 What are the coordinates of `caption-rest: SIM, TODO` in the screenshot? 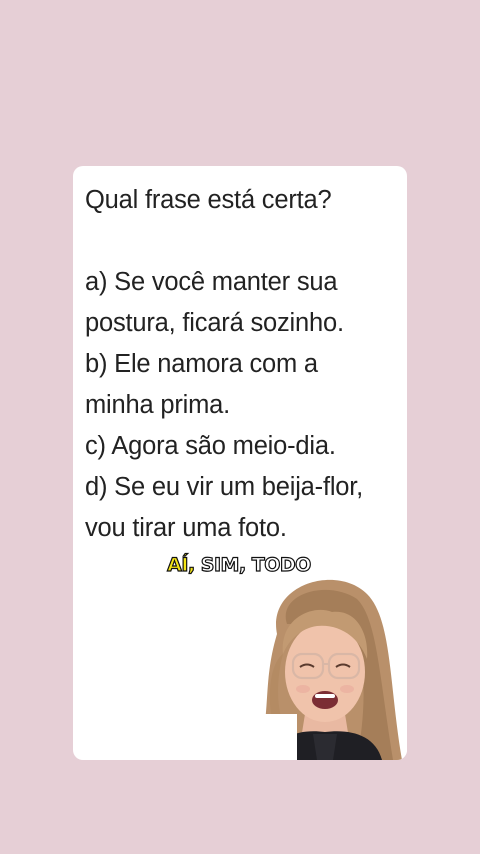 It's located at (253, 564).